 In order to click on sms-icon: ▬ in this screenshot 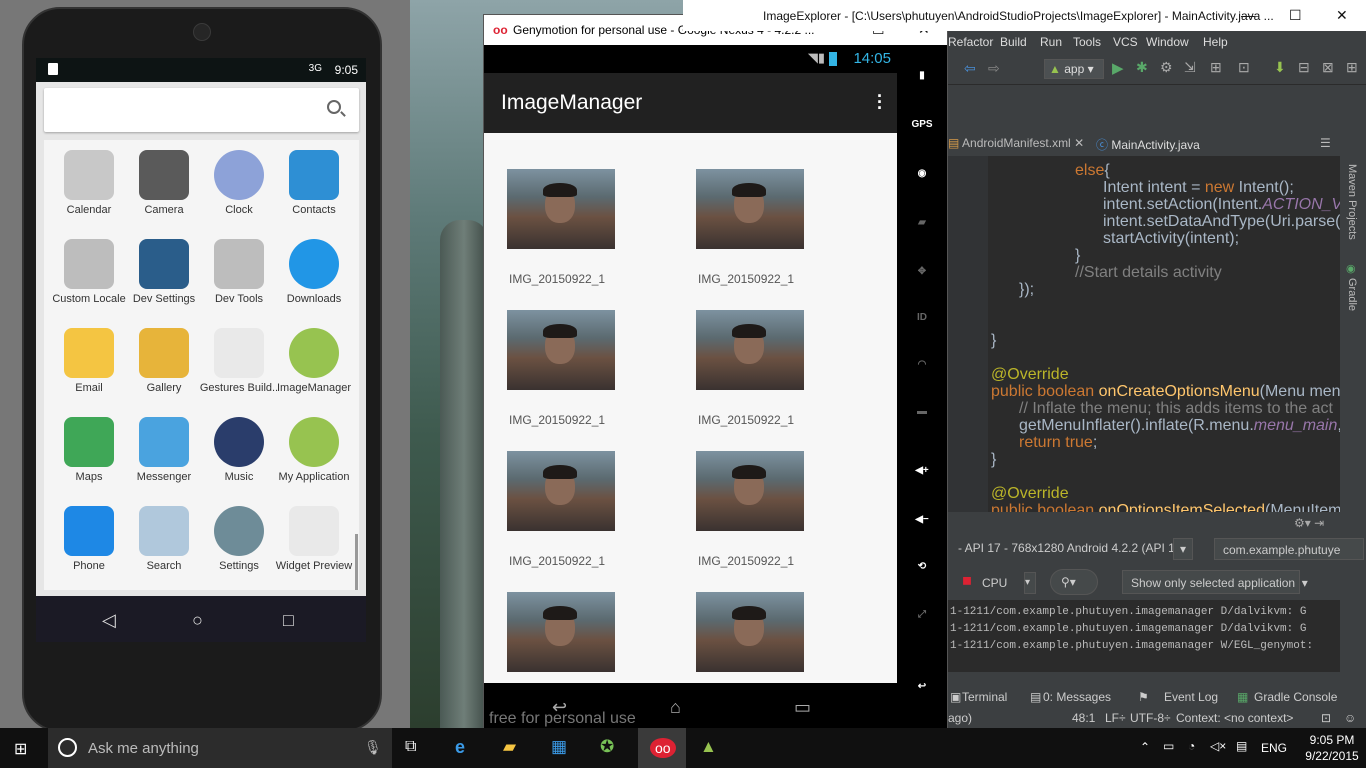, I will do `click(922, 412)`.